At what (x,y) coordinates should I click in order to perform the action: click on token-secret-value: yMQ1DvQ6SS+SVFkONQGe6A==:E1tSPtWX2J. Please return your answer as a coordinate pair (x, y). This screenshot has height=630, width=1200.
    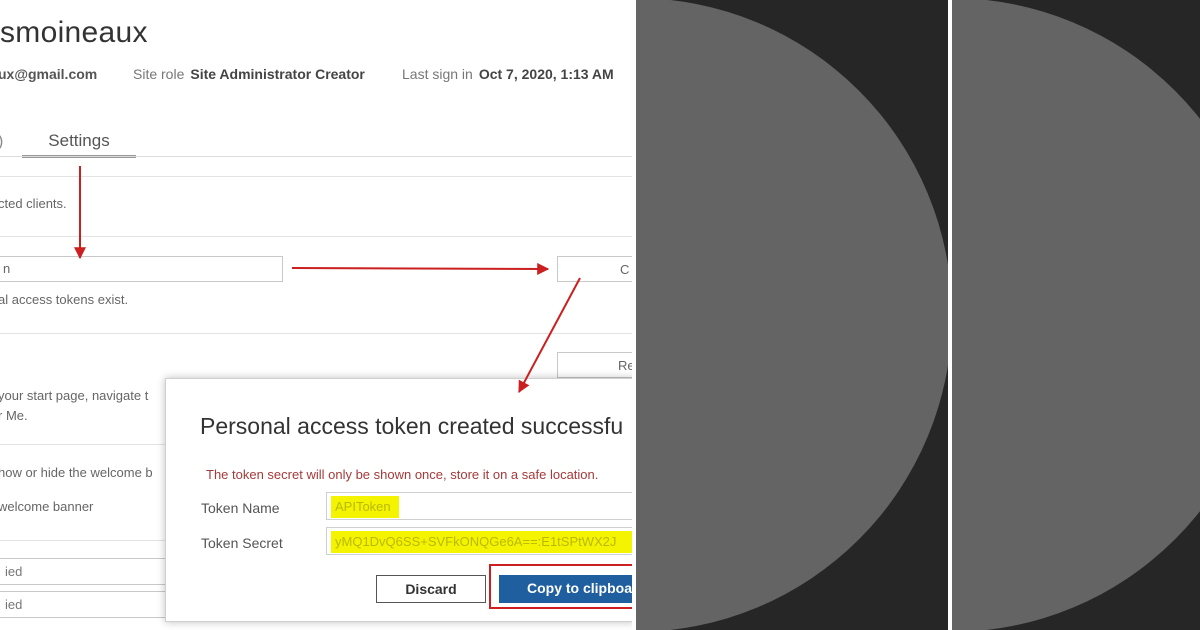
    Looking at the image, I should click on (481, 542).